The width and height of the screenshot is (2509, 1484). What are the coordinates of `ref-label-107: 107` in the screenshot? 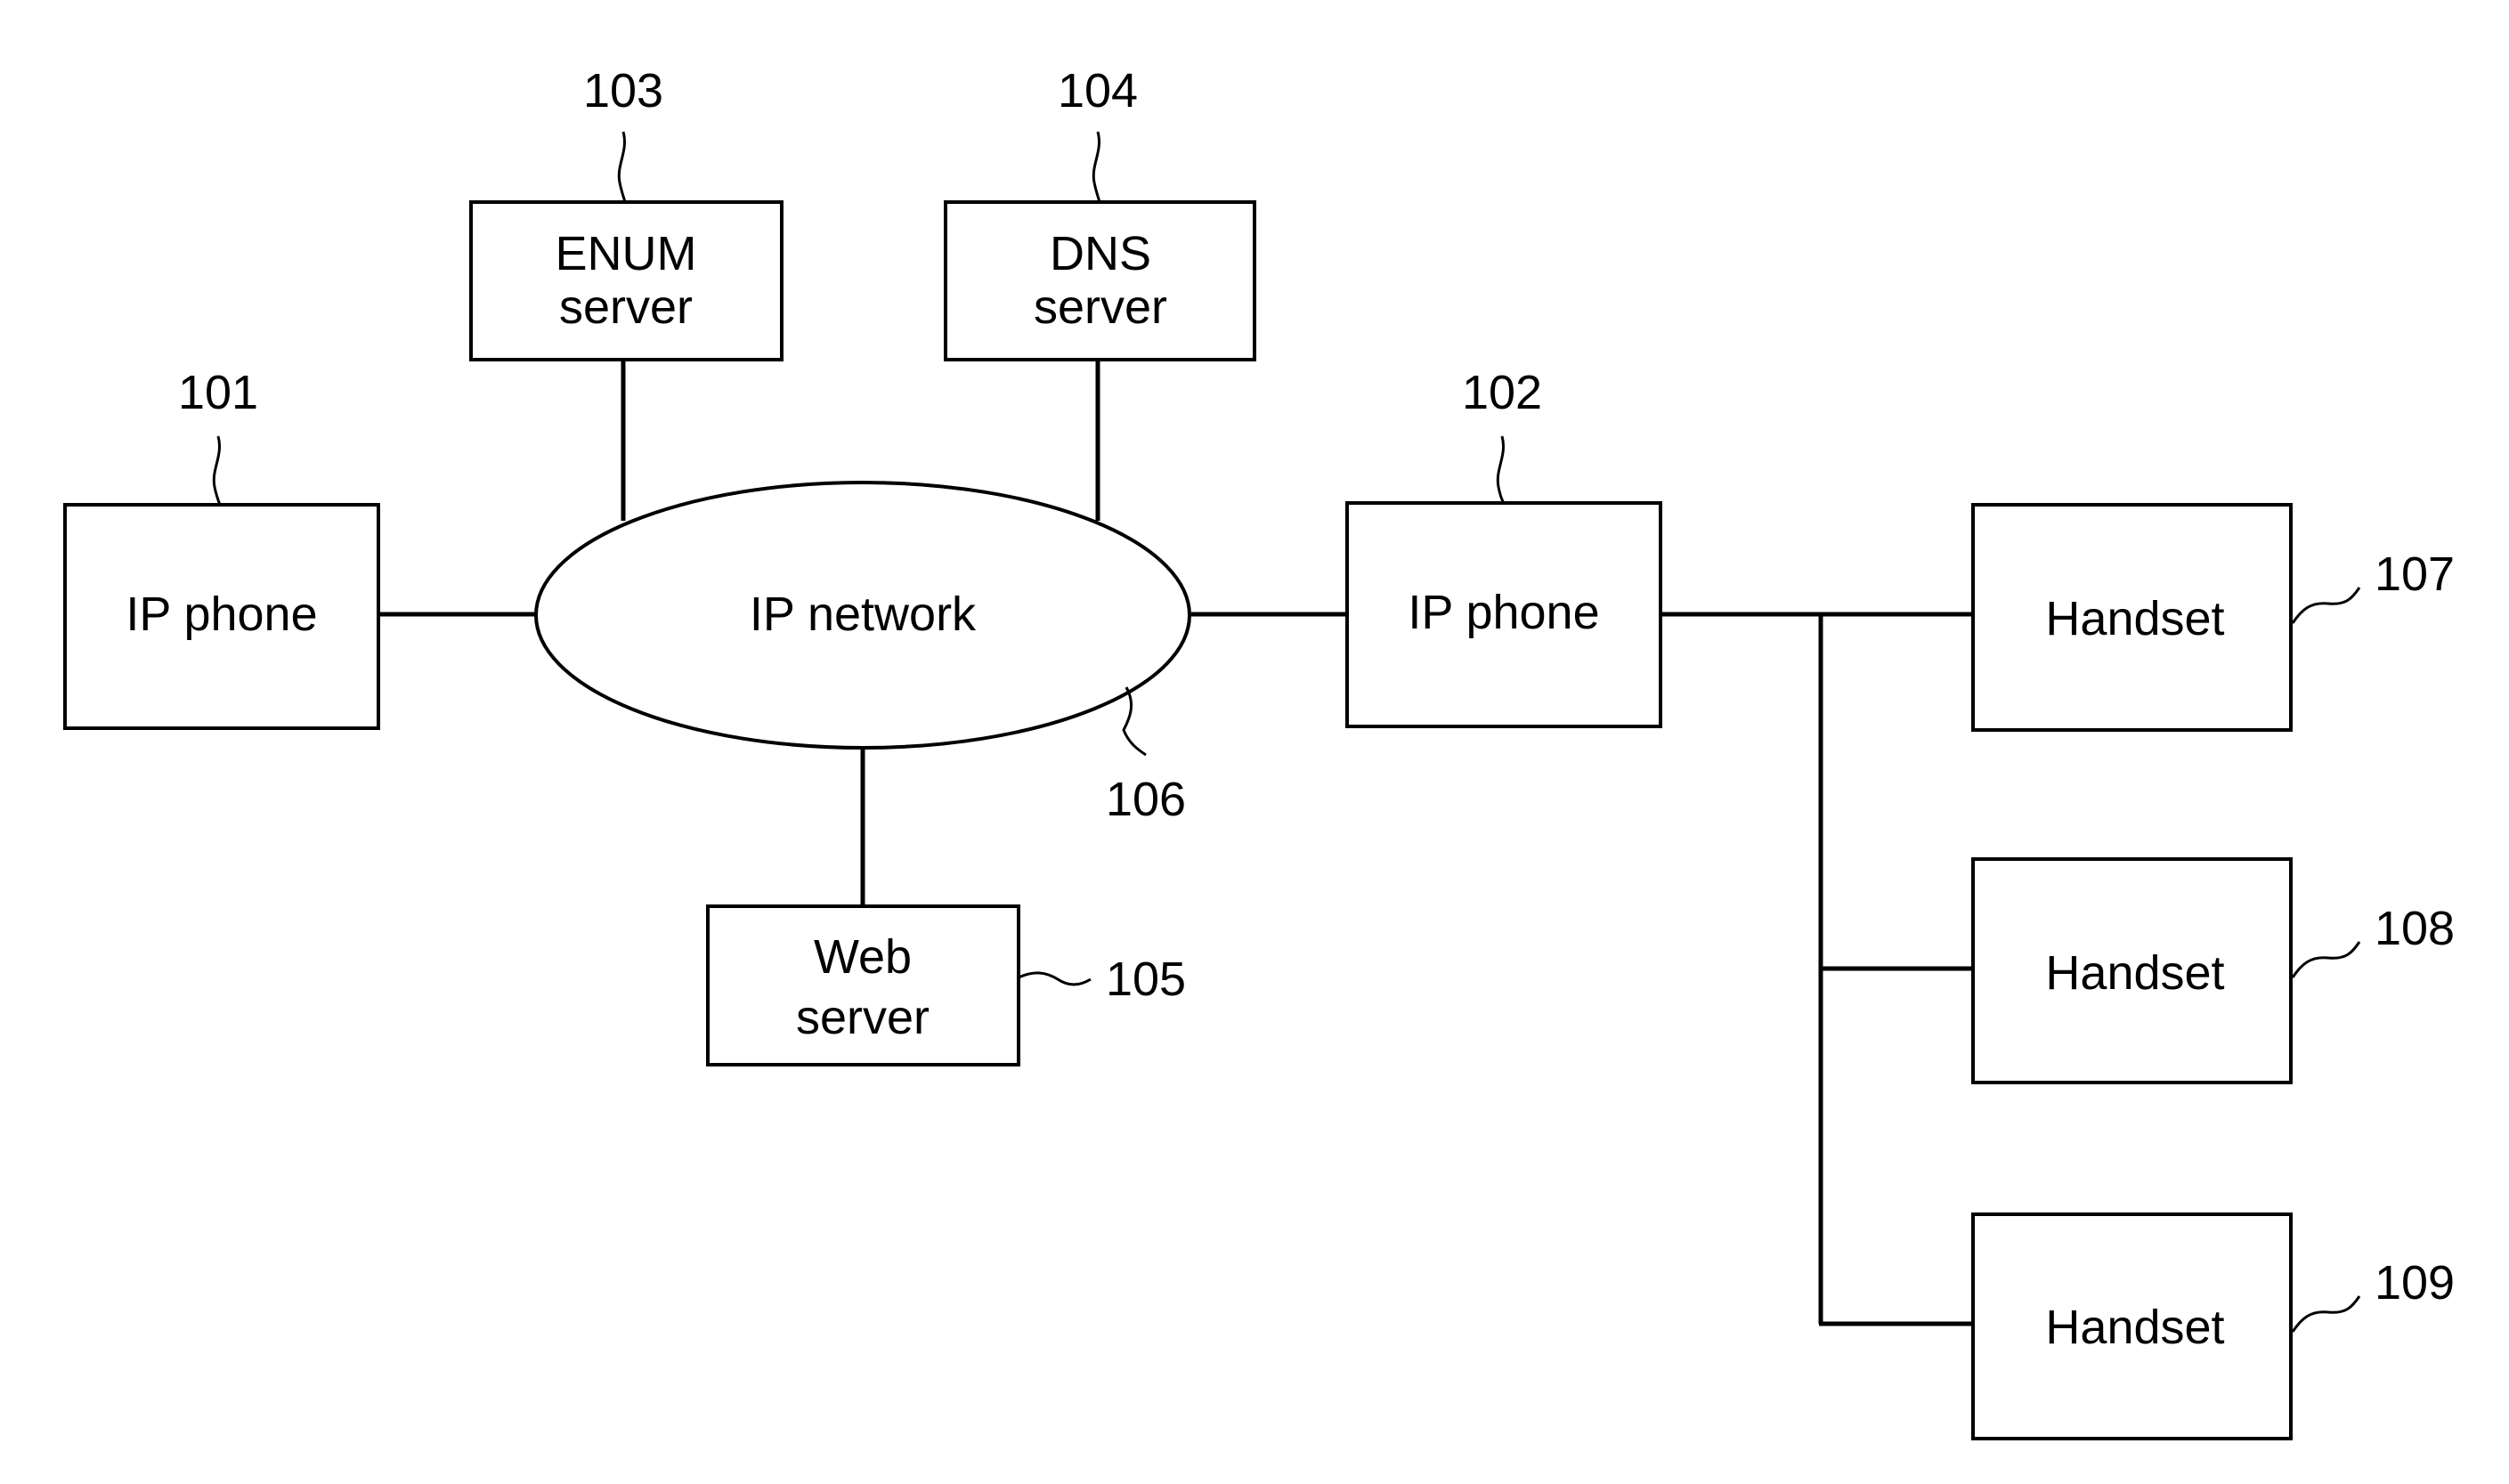 It's located at (2415, 574).